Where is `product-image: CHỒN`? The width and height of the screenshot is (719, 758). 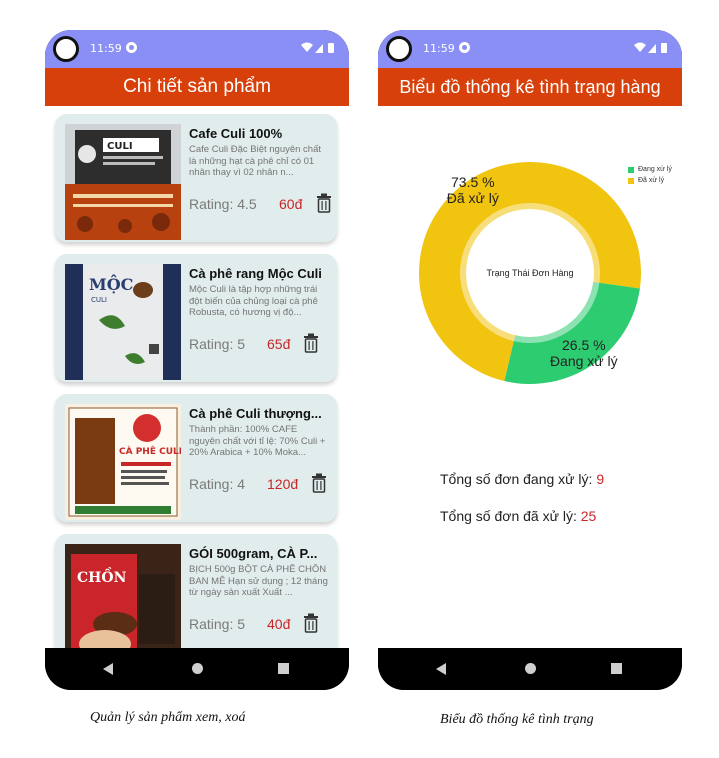
product-image: CHỒN is located at coordinates (123, 596).